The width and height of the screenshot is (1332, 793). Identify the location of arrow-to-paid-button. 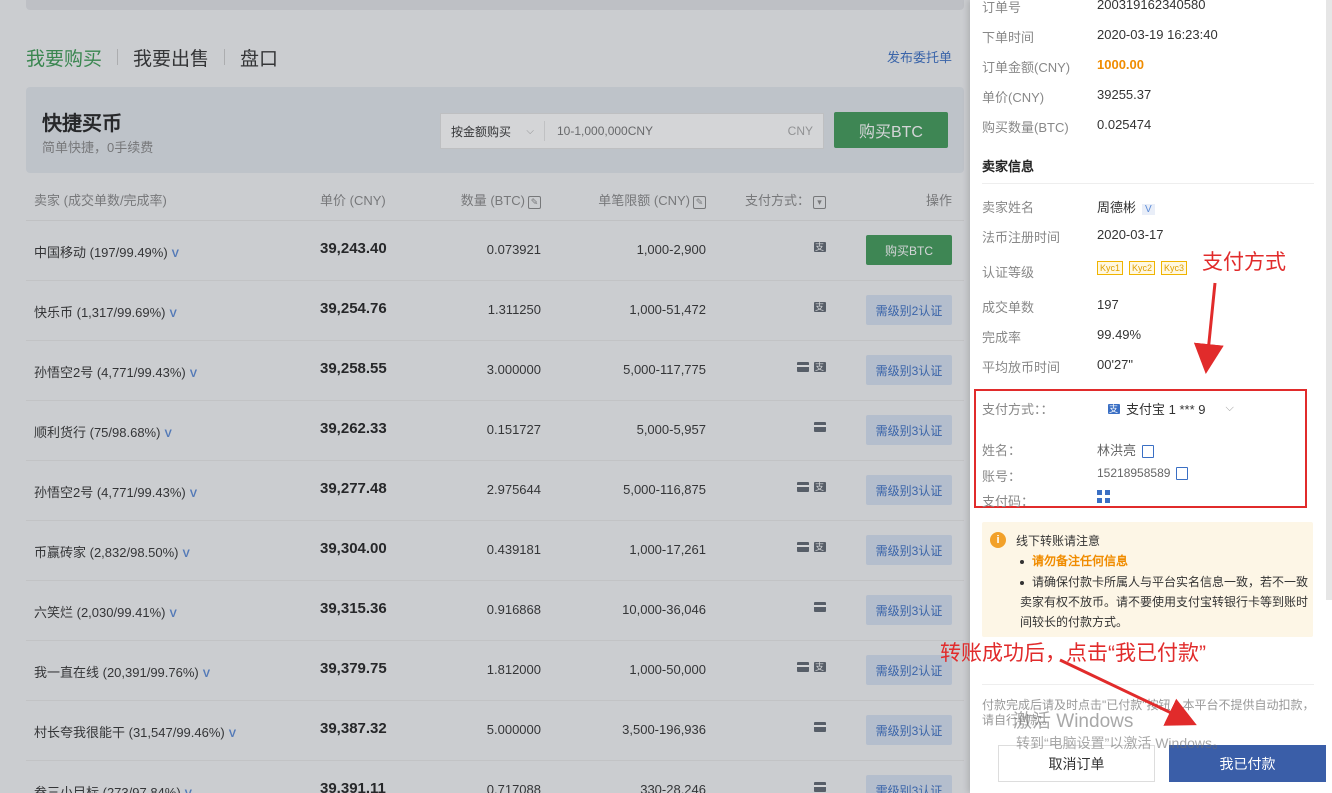
(1128, 692).